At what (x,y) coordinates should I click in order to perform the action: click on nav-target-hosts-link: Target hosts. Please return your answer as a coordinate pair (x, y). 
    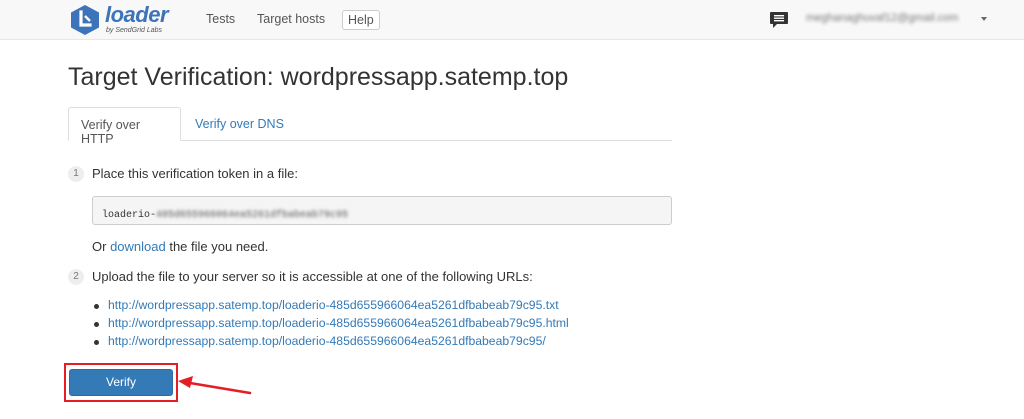
    Looking at the image, I should click on (291, 19).